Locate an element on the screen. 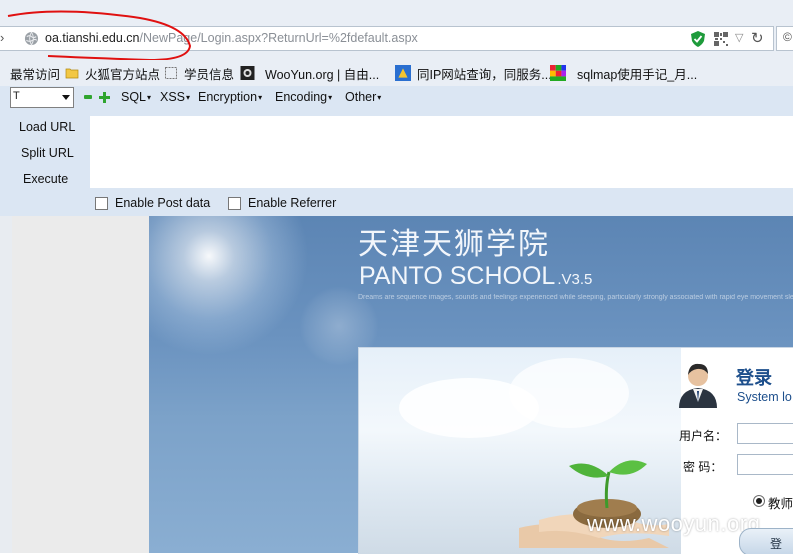 The width and height of the screenshot is (793, 554). load-url-button: Load URL is located at coordinates (47, 127).